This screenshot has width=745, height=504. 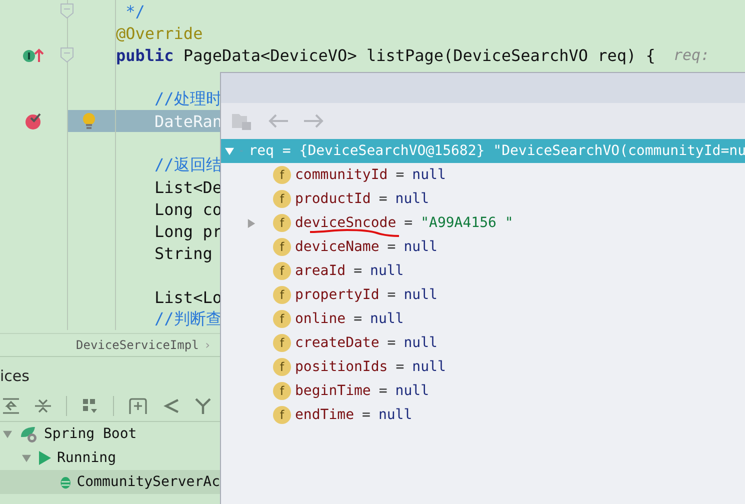 What do you see at coordinates (496, 151) in the screenshot?
I see `variable-value: req = {DeviceSearchVO@15682} "DeviceSearchVO(communityId=nu` at bounding box center [496, 151].